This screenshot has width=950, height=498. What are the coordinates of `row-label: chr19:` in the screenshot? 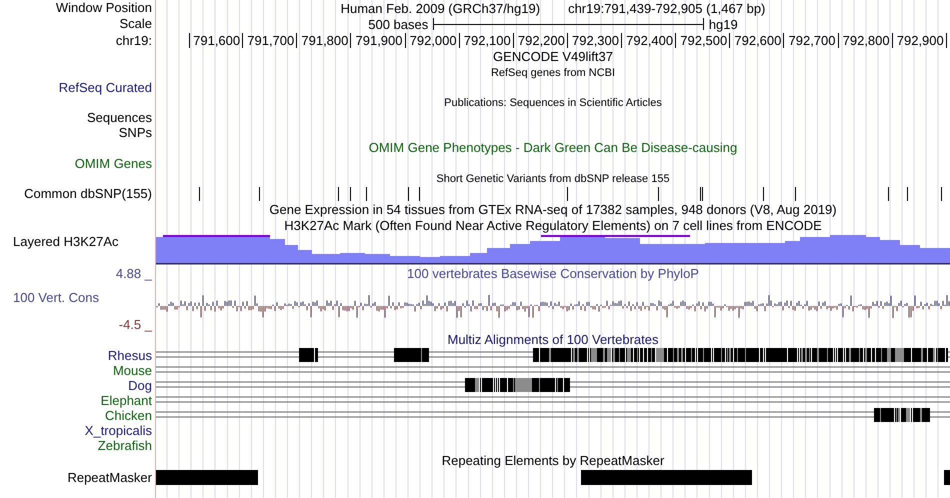 It's located at (134, 41).